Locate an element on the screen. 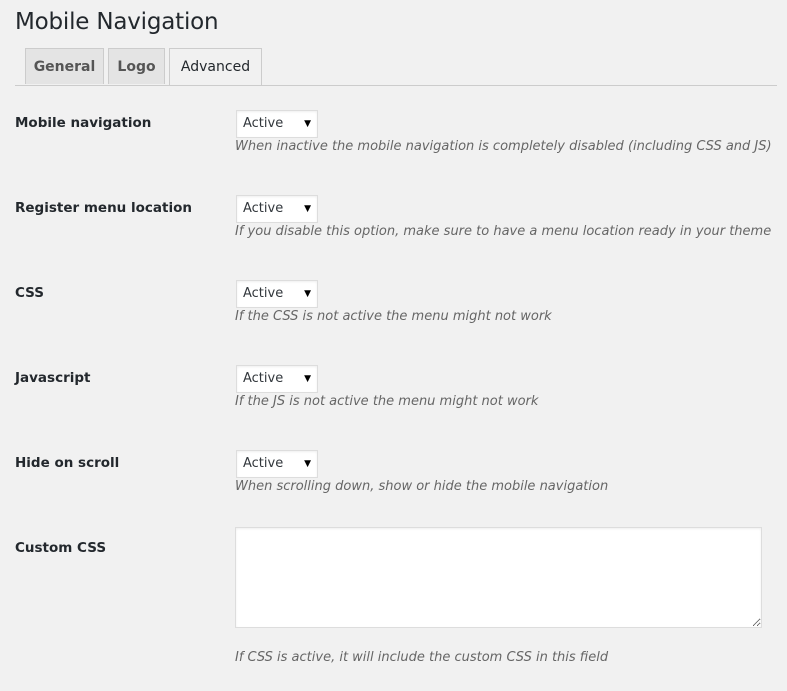 The height and width of the screenshot is (691, 787). mobile-navigation-select: Active ▼ is located at coordinates (277, 124).